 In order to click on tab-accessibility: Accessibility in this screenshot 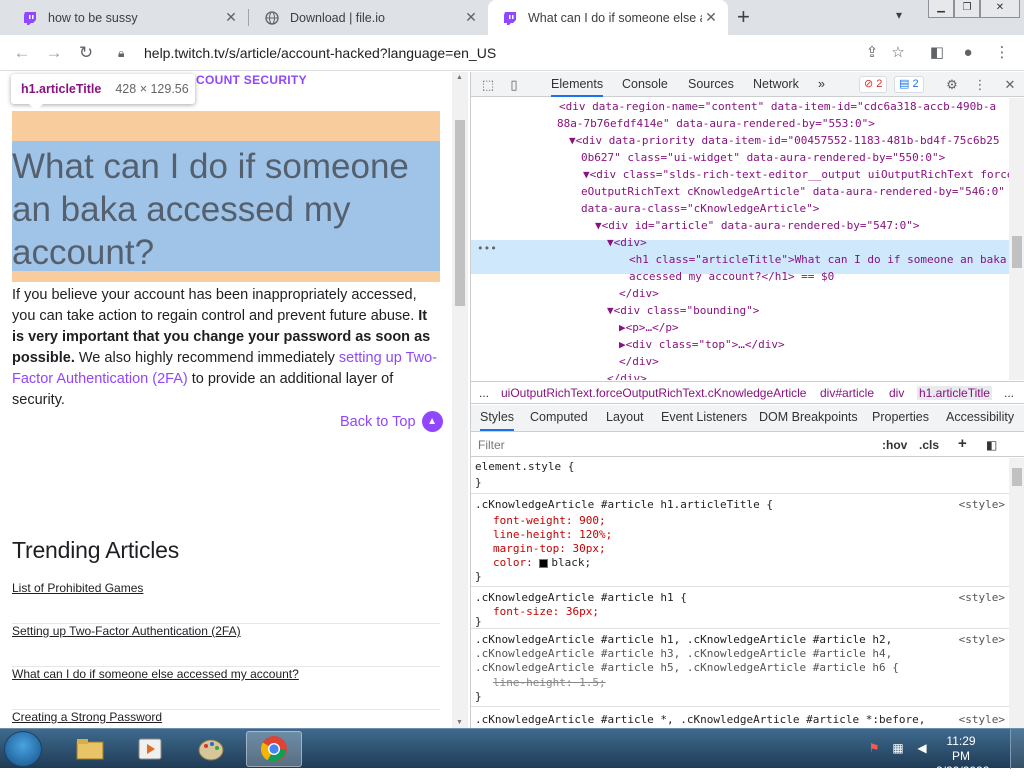, I will do `click(980, 417)`.